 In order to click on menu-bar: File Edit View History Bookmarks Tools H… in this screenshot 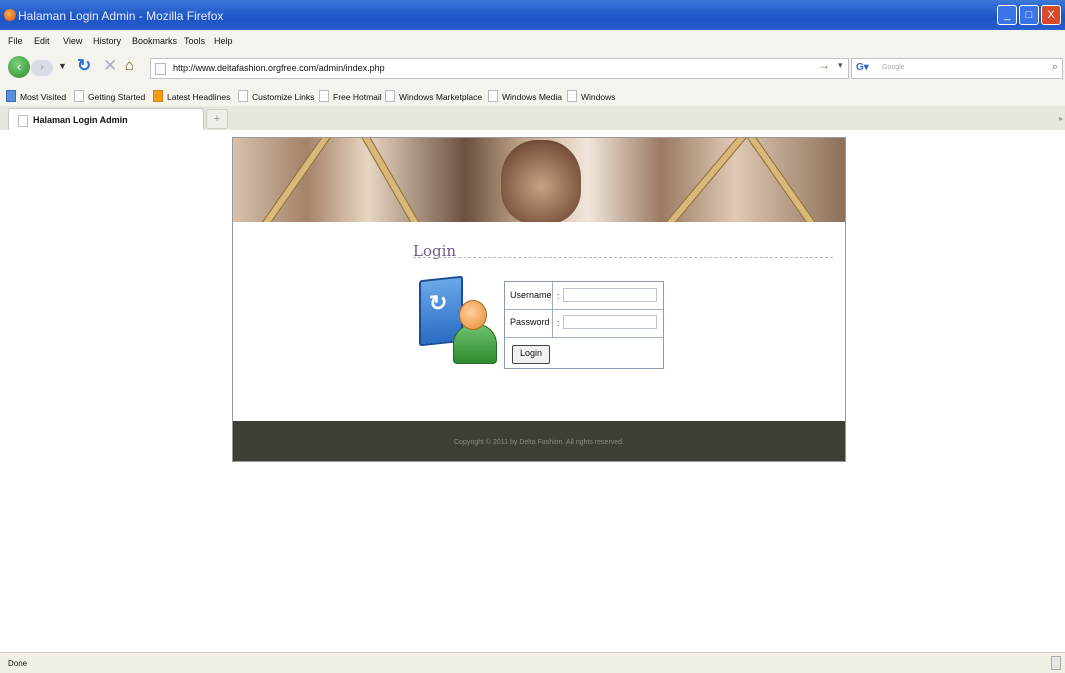, I will do `click(532, 41)`.